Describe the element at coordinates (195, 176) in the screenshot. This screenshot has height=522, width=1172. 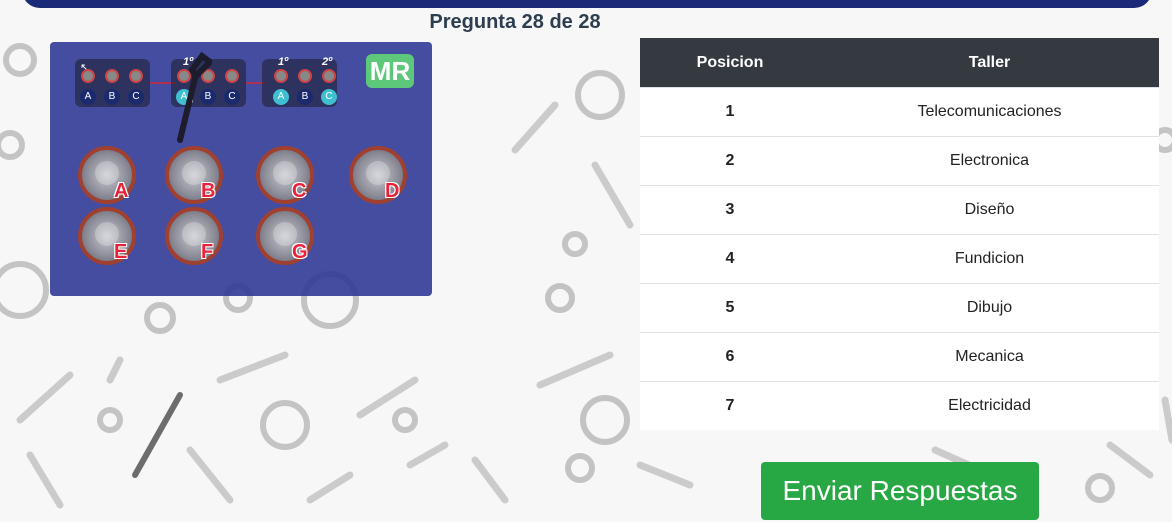
I see `option-b: B` at that location.